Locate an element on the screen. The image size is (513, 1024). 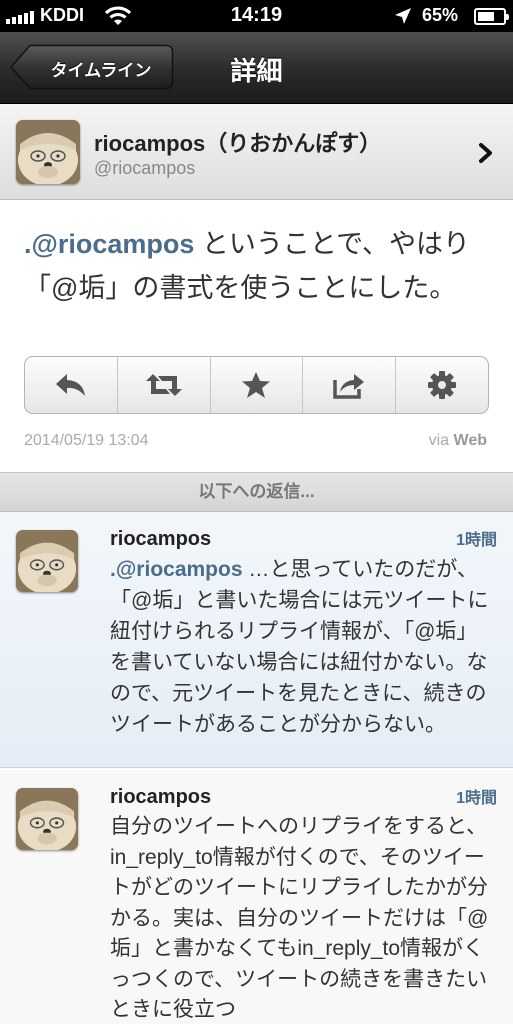
favorite-button is located at coordinates (257, 385).